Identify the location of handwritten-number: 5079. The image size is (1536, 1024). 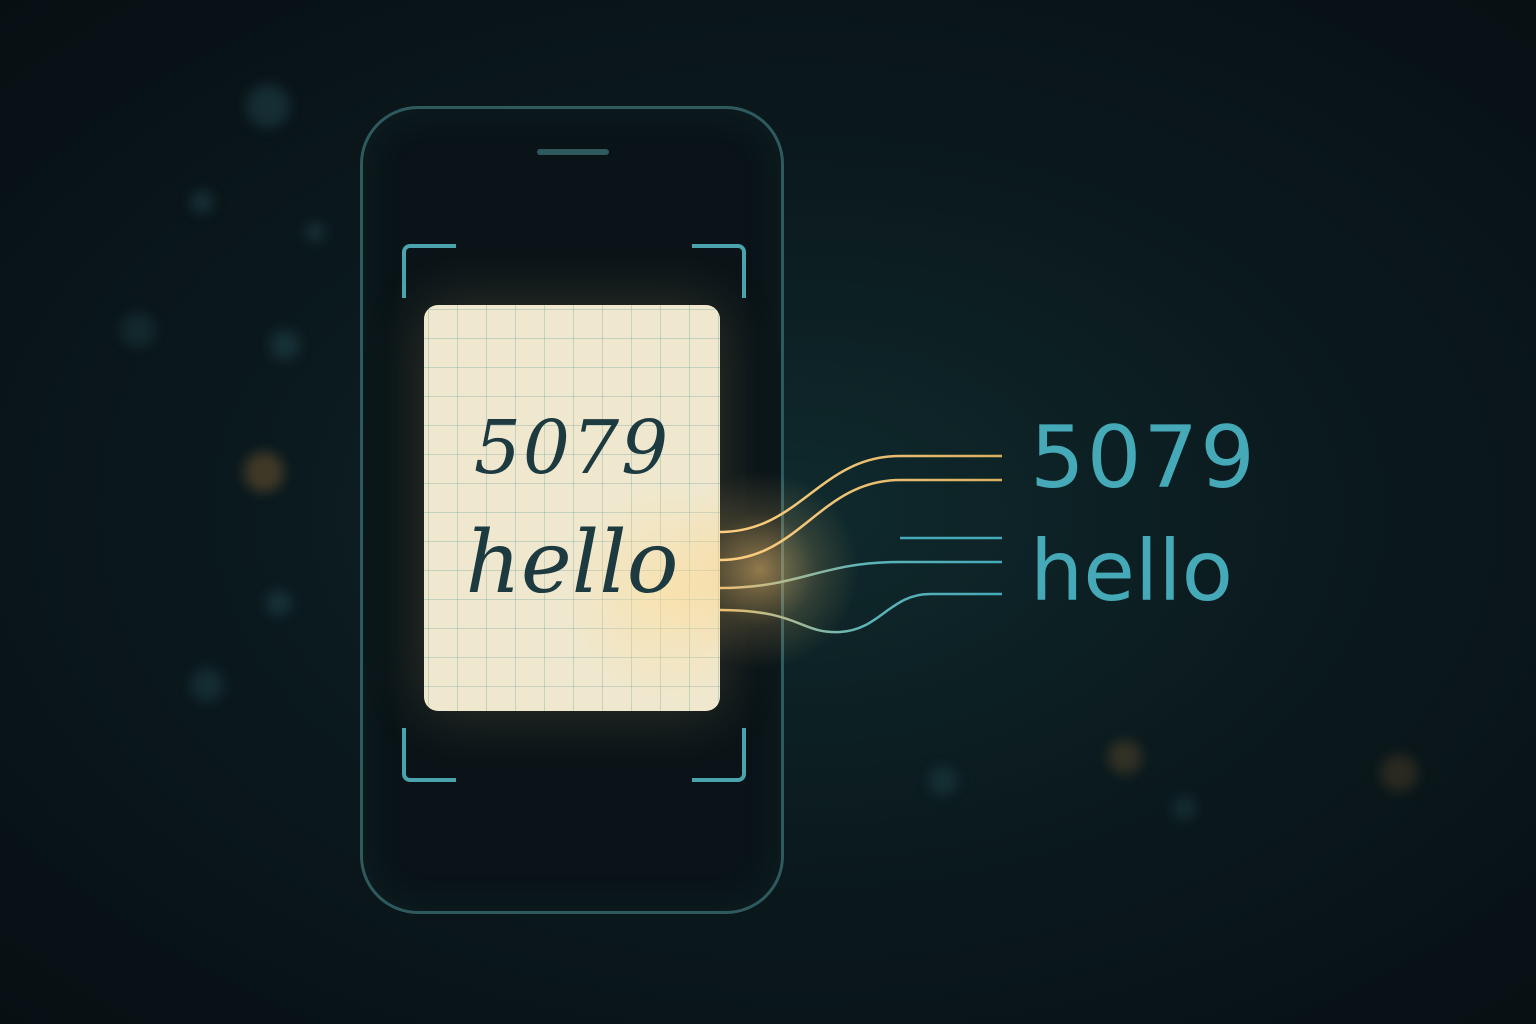
(572, 448).